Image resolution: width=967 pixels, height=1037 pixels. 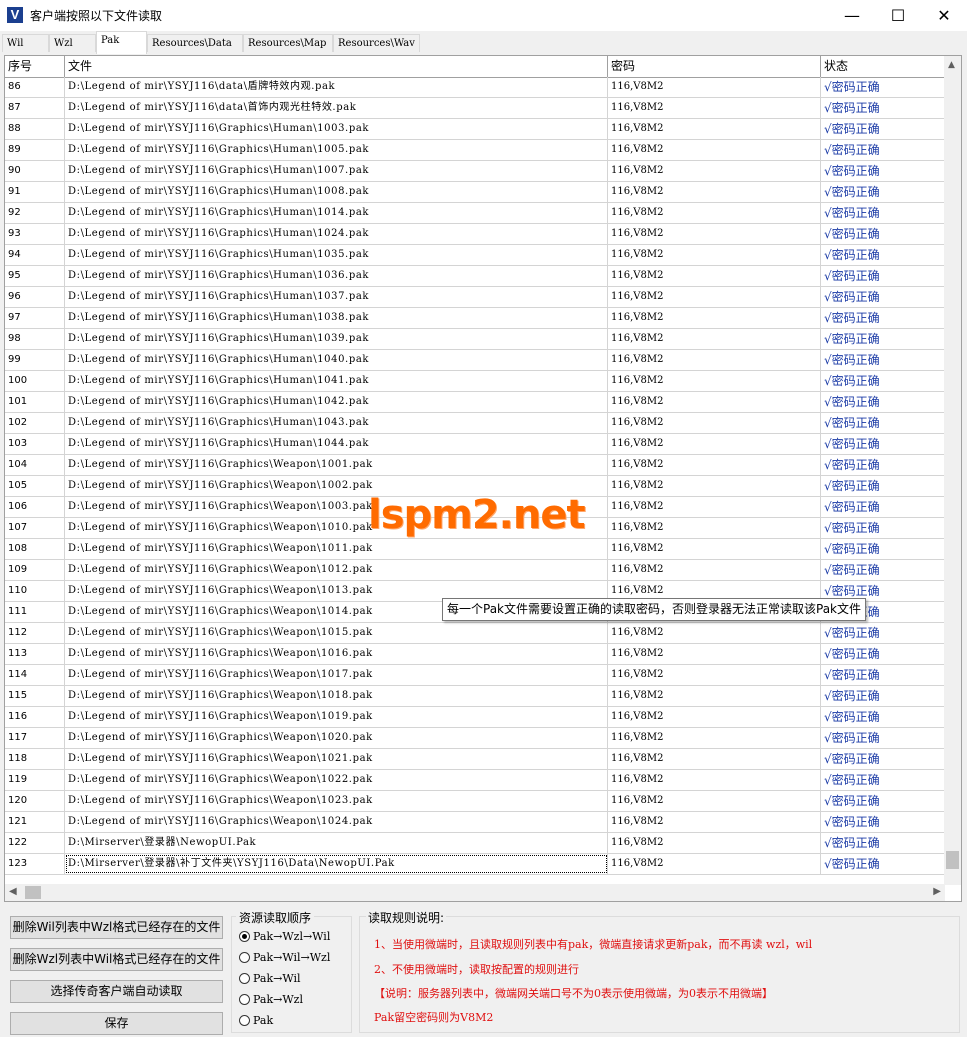 What do you see at coordinates (33, 892) in the screenshot?
I see `horizontal-scroll-thumb` at bounding box center [33, 892].